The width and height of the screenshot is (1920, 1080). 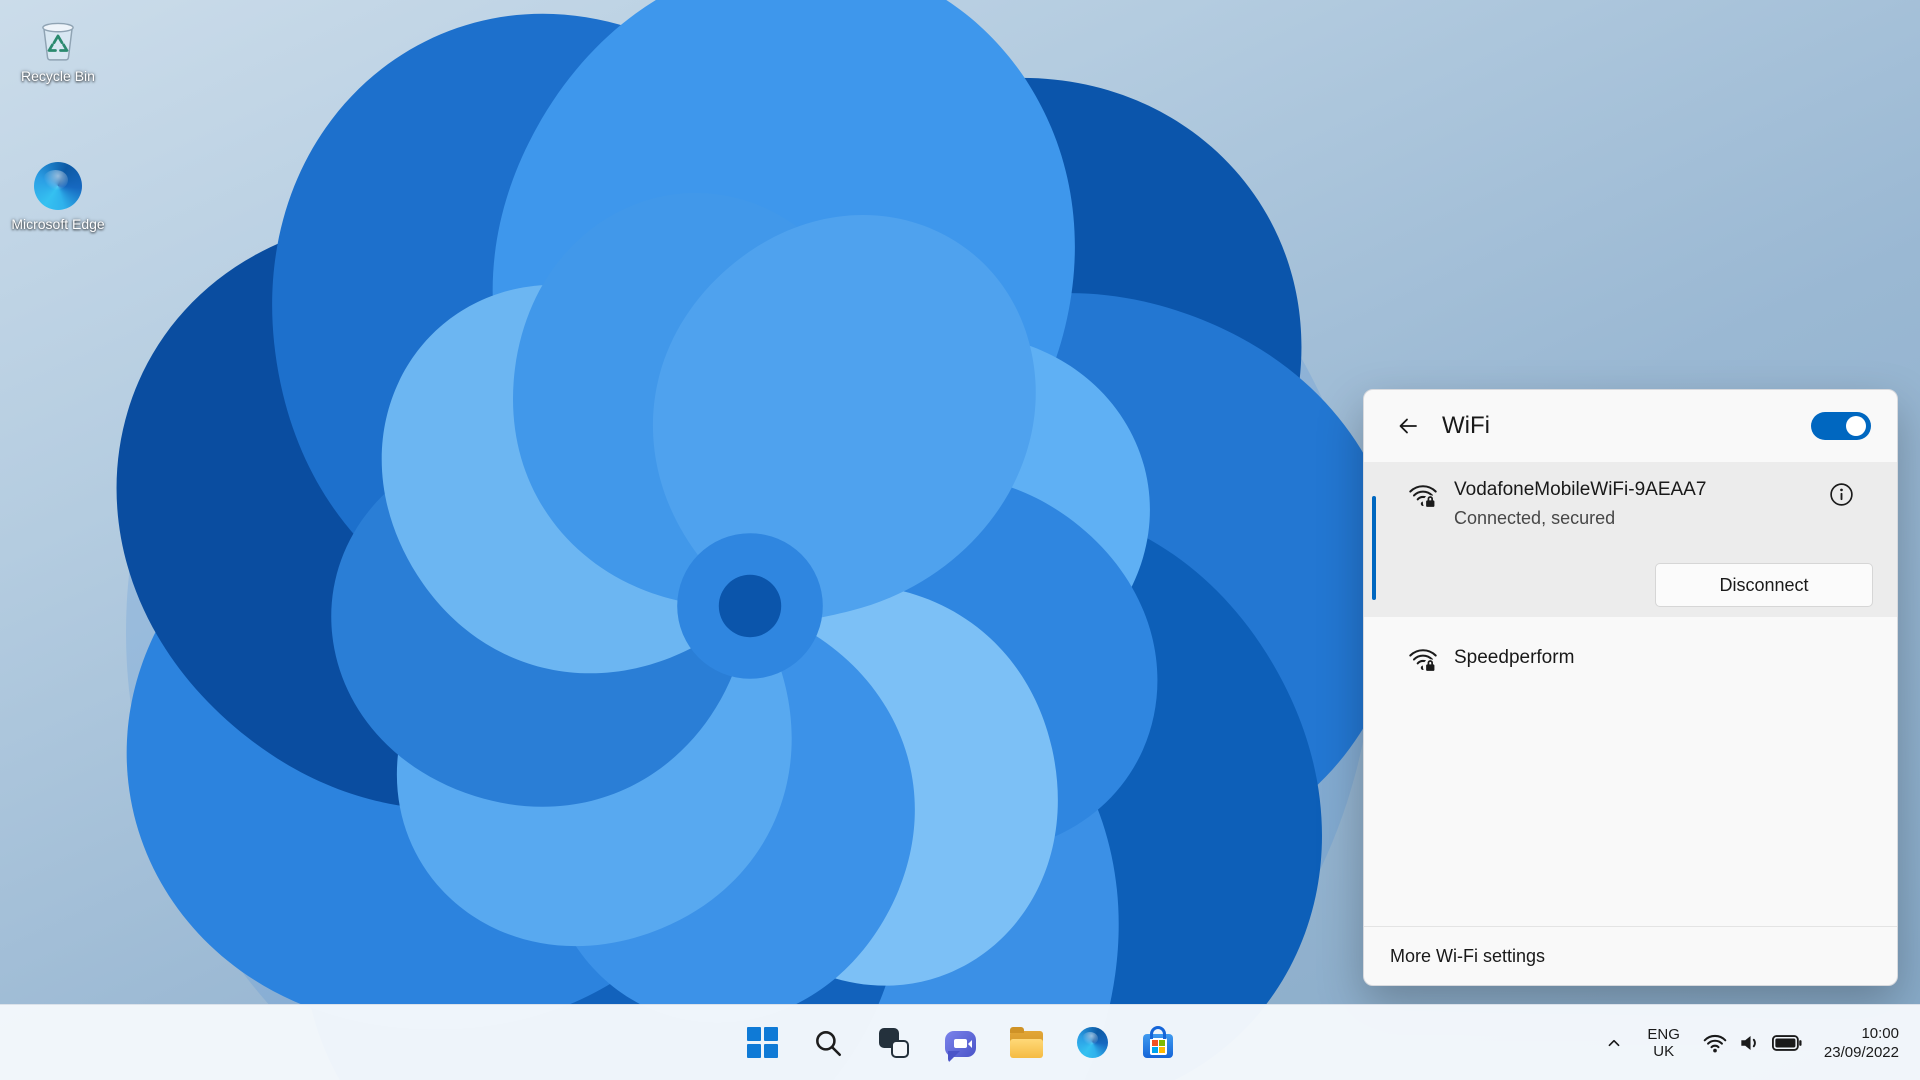 What do you see at coordinates (1580, 489) in the screenshot?
I see `network-name: VodafoneMobileWiFi-9AEAA7` at bounding box center [1580, 489].